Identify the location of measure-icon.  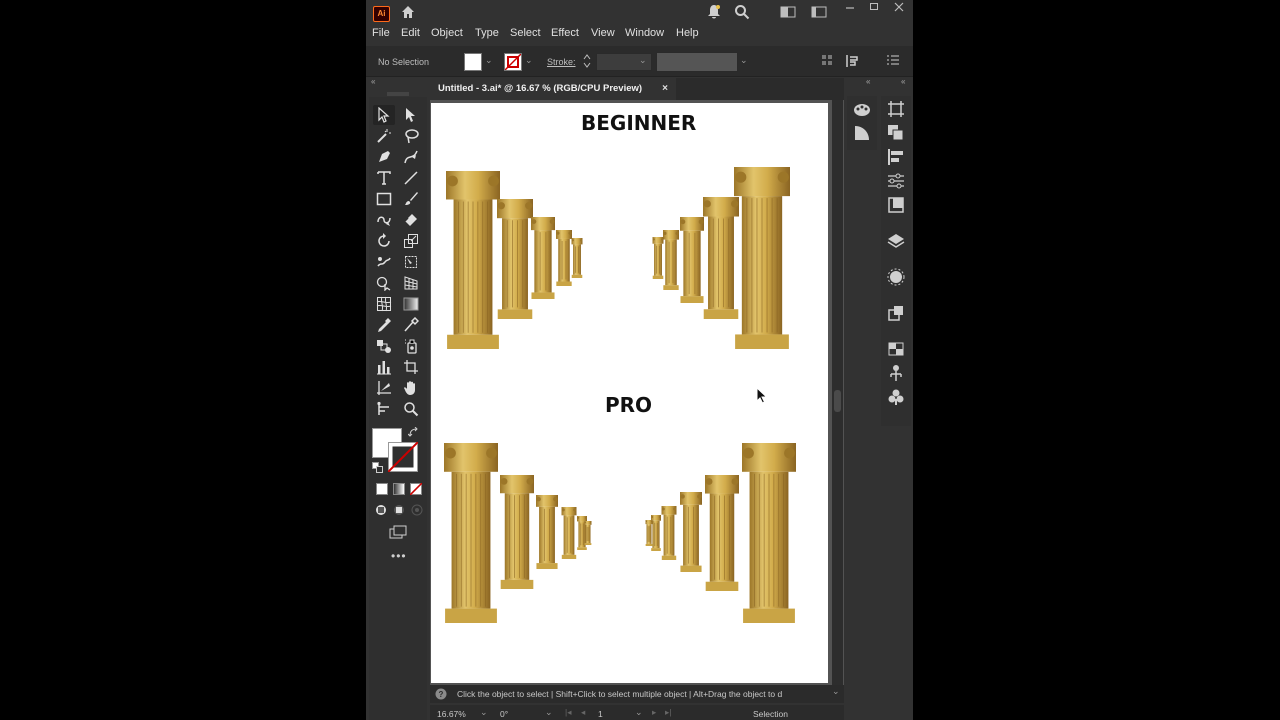
(411, 325).